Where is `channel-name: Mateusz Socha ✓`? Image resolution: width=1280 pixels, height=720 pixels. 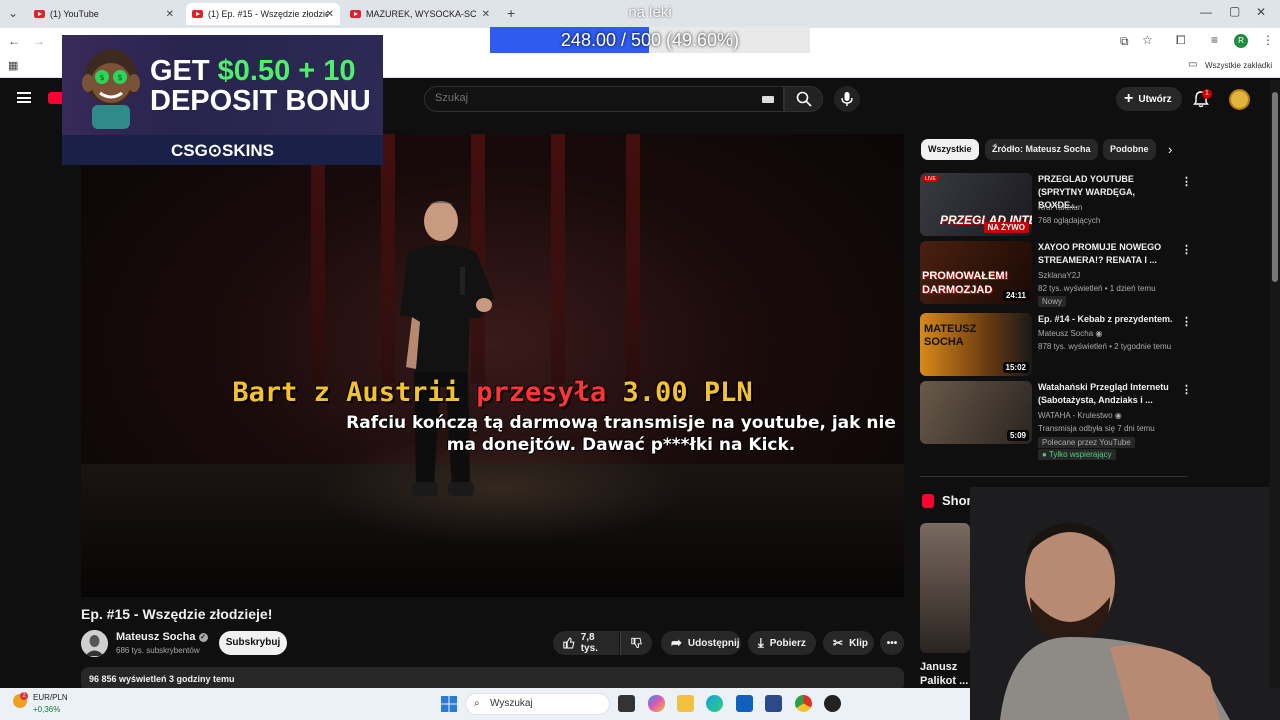
channel-name: Mateusz Socha ✓ is located at coordinates (162, 637).